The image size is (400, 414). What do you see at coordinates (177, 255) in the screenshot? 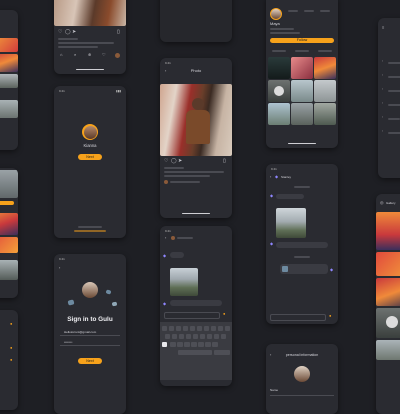
I see `chat-bubble-icon` at bounding box center [177, 255].